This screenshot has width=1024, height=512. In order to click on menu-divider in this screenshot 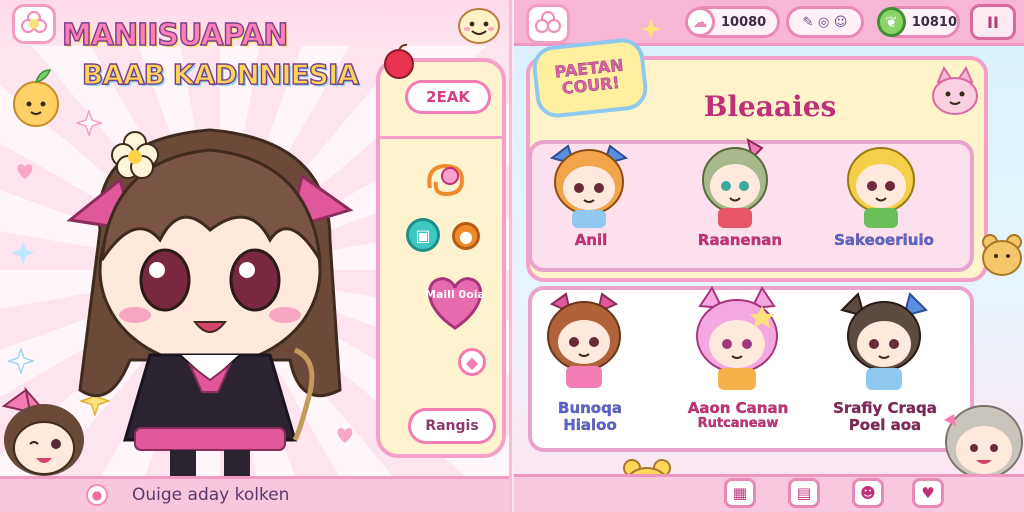, I will do `click(441, 137)`.